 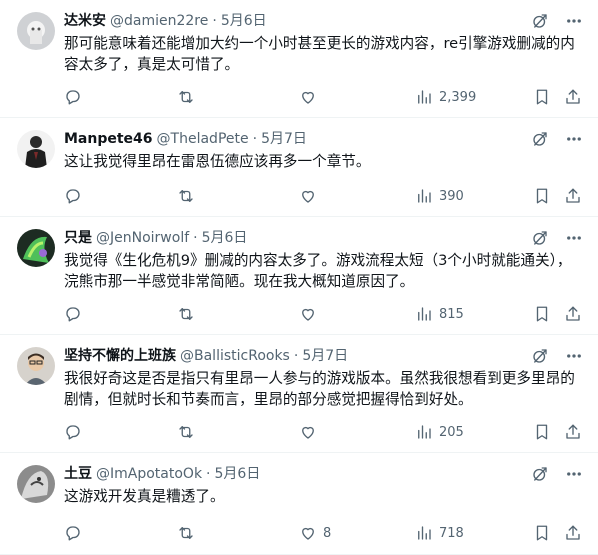 What do you see at coordinates (149, 474) in the screenshot?
I see `user-handle: @ImApotatoOk` at bounding box center [149, 474].